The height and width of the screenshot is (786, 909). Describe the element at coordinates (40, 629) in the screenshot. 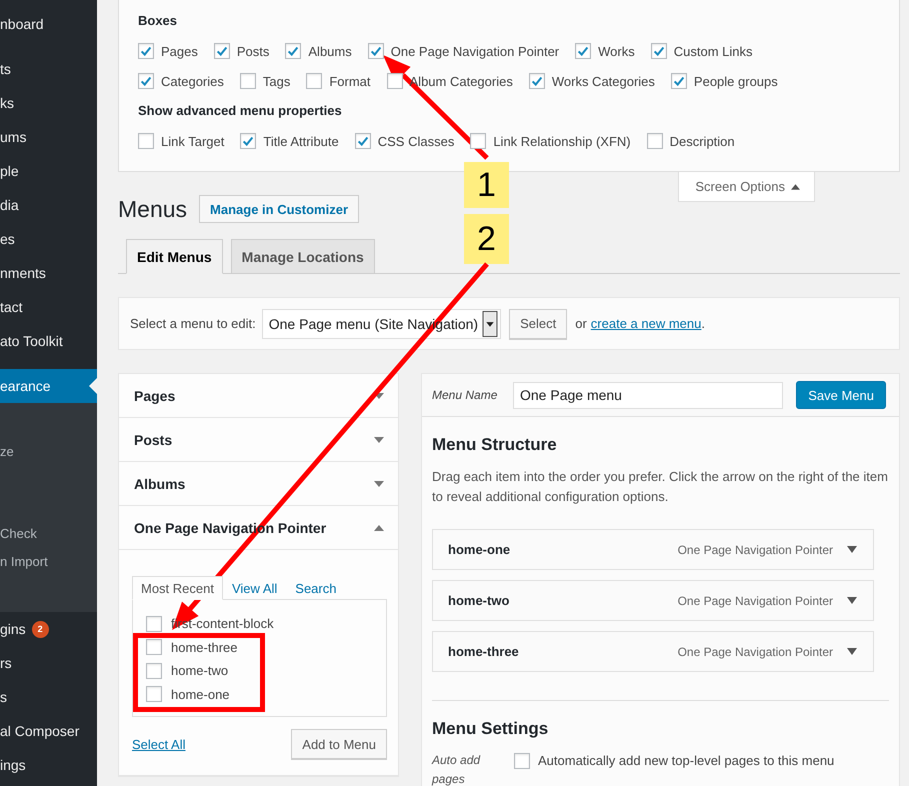

I see `update-count-badge: 2` at that location.